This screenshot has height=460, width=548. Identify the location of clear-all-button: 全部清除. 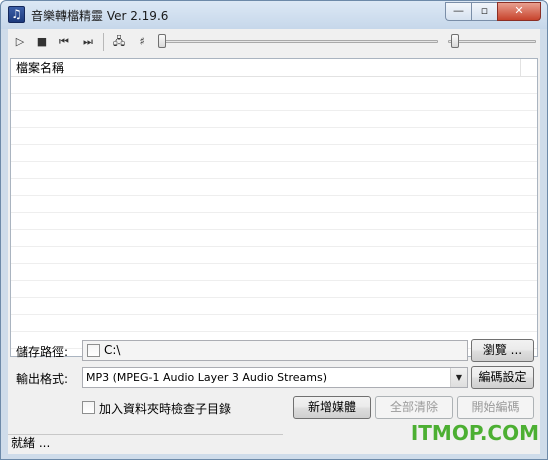
(414, 407).